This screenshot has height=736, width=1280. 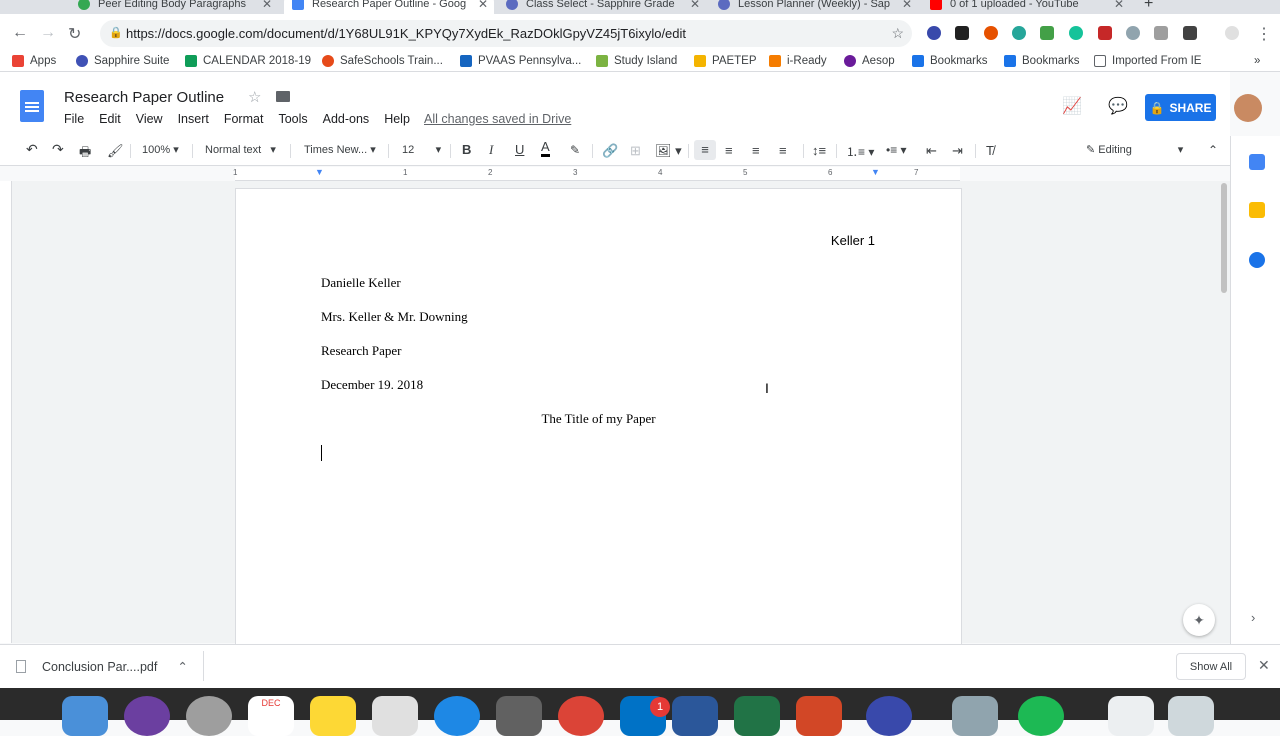 I want to click on preview-icon, so click(x=975, y=716).